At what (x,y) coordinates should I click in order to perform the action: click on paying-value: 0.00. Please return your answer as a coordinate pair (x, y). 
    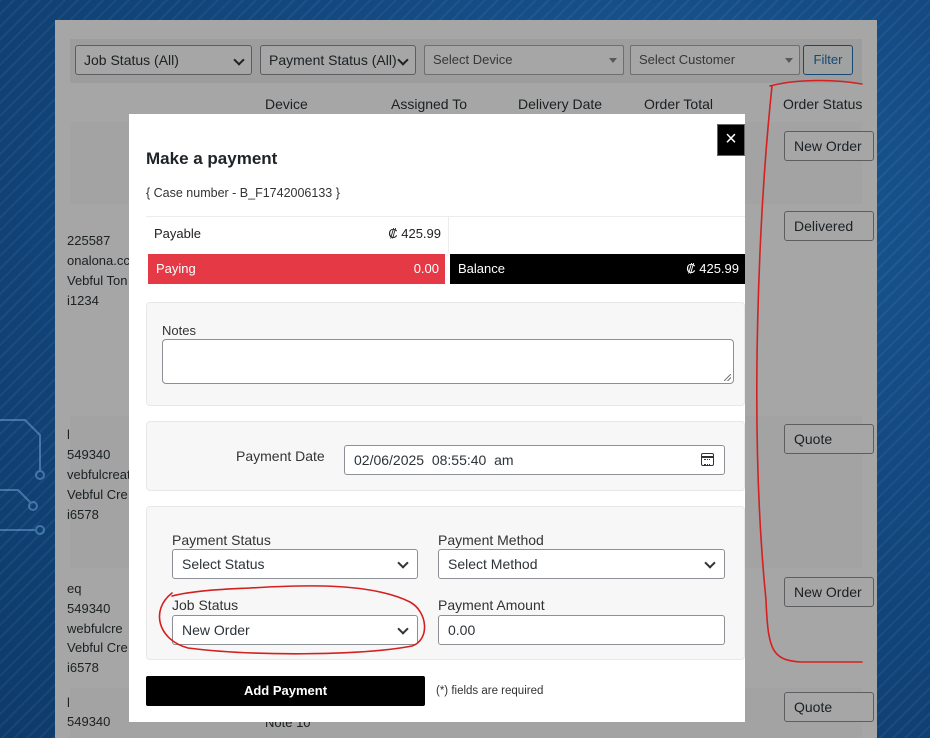
    Looking at the image, I should click on (426, 268).